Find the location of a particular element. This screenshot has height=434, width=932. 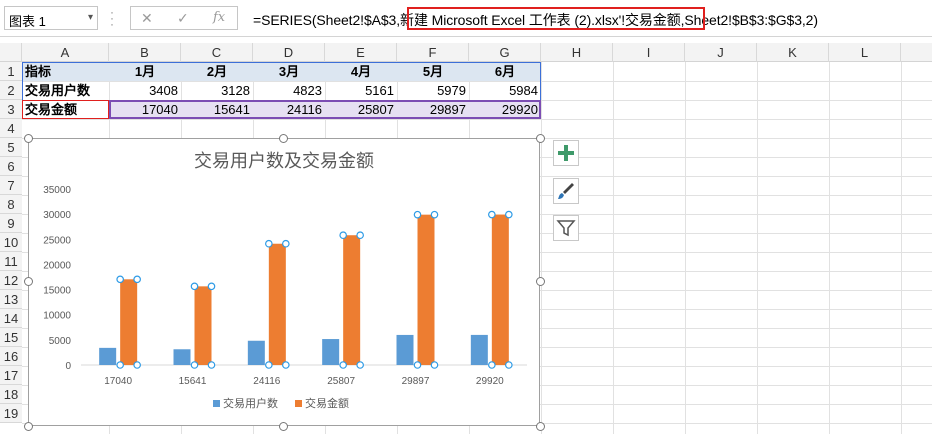

formula-buttons: ✕ ✓ fx is located at coordinates (184, 18).